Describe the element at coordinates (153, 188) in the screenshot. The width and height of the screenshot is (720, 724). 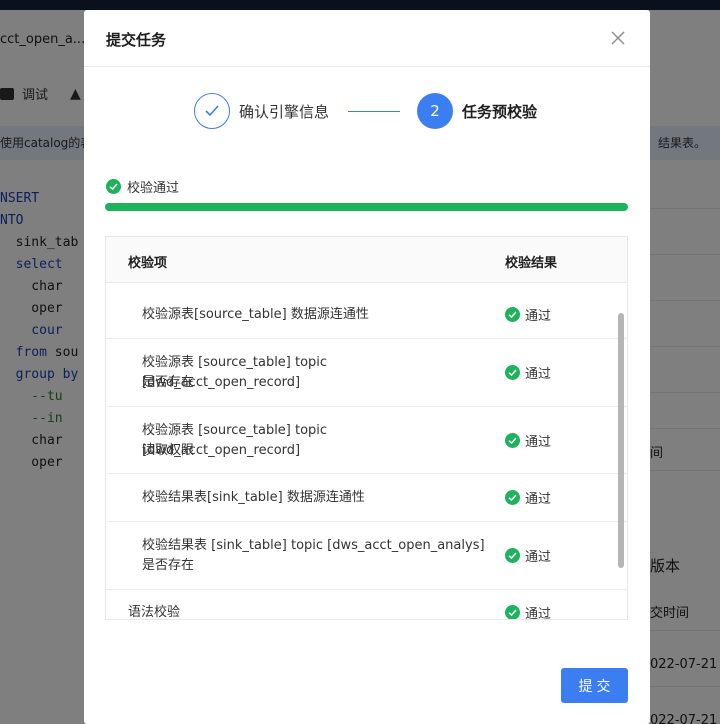
I see `status-text: 校验通过` at that location.